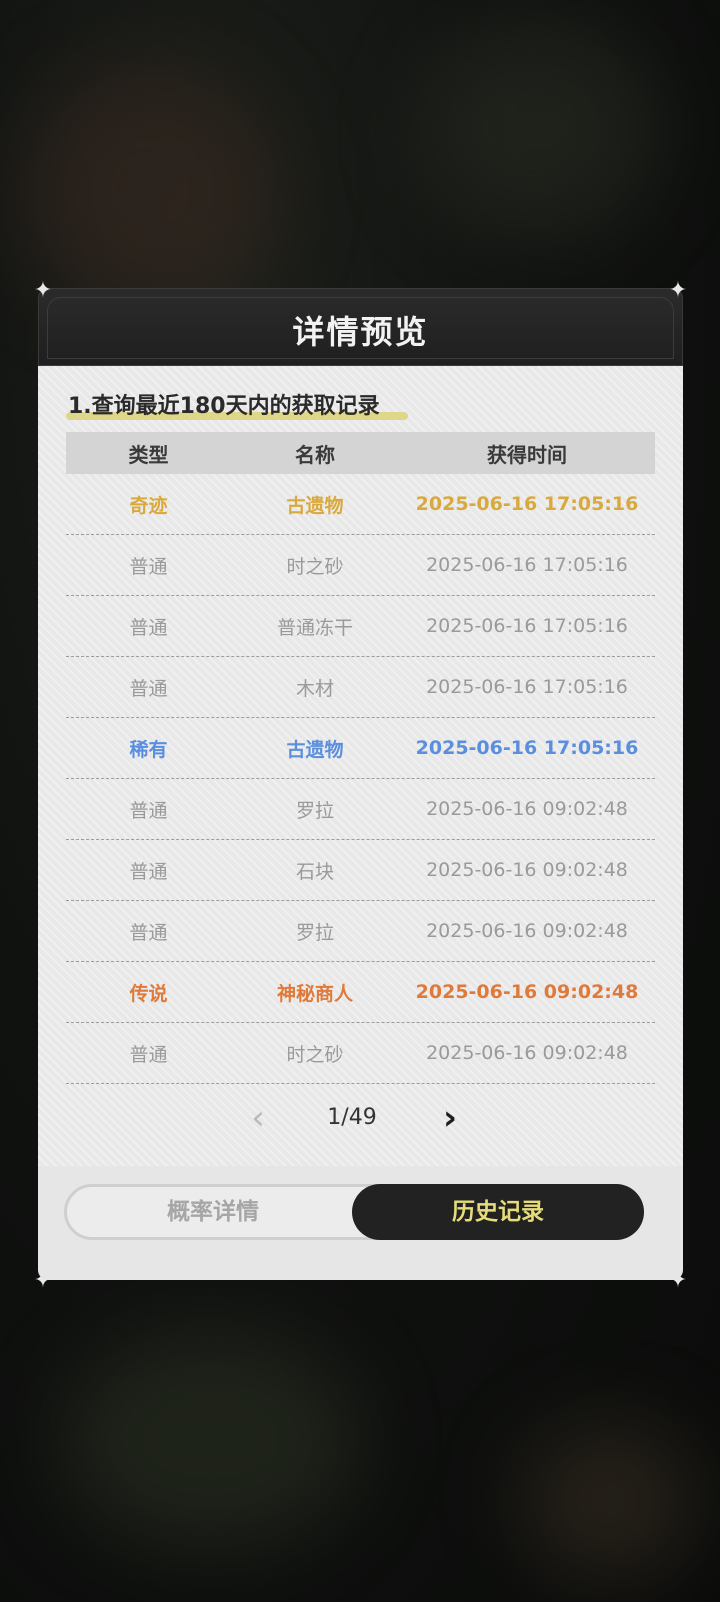 The width and height of the screenshot is (720, 1602). I want to click on row-name: 神秘商人, so click(314, 993).